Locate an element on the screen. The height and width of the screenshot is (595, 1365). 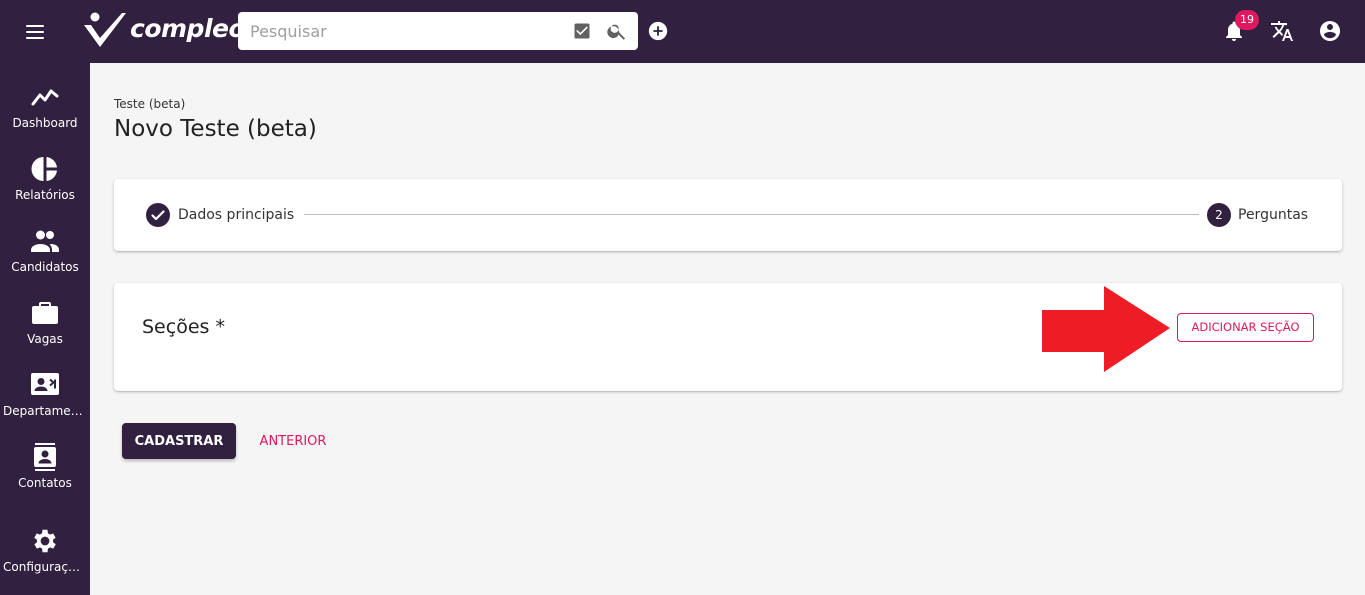
stepper: Dados principais 2 Perguntas is located at coordinates (728, 215).